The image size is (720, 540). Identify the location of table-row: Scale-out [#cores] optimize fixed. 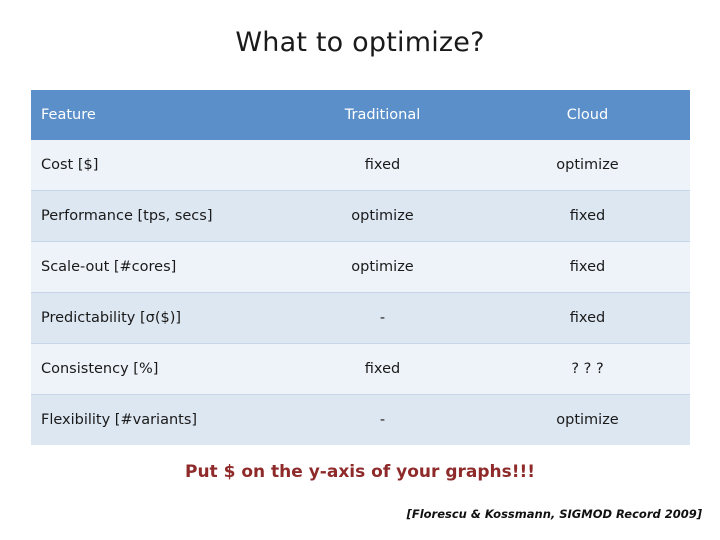
(360, 267).